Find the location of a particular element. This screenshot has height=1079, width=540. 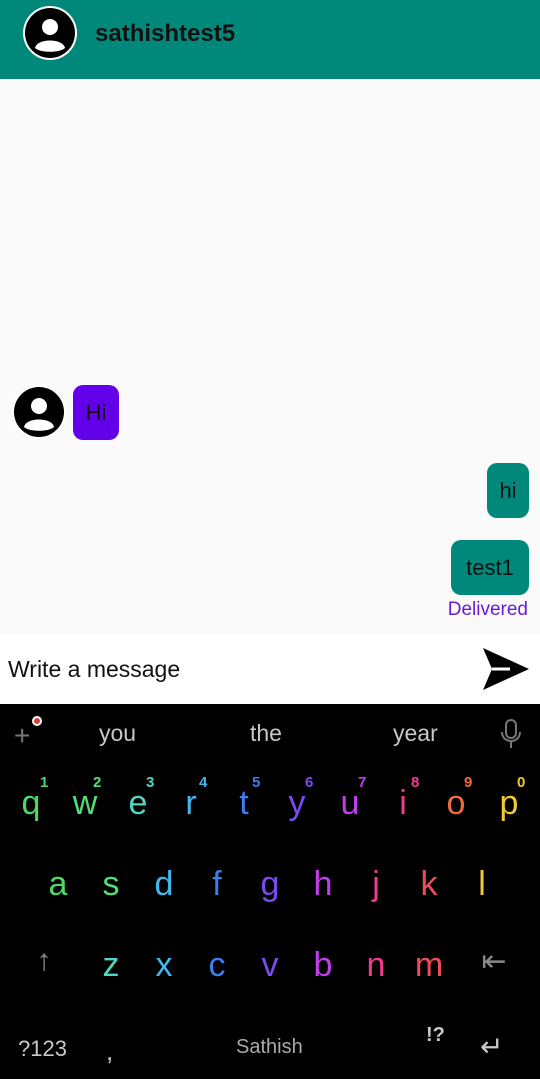

key-k: k is located at coordinates (429, 884).